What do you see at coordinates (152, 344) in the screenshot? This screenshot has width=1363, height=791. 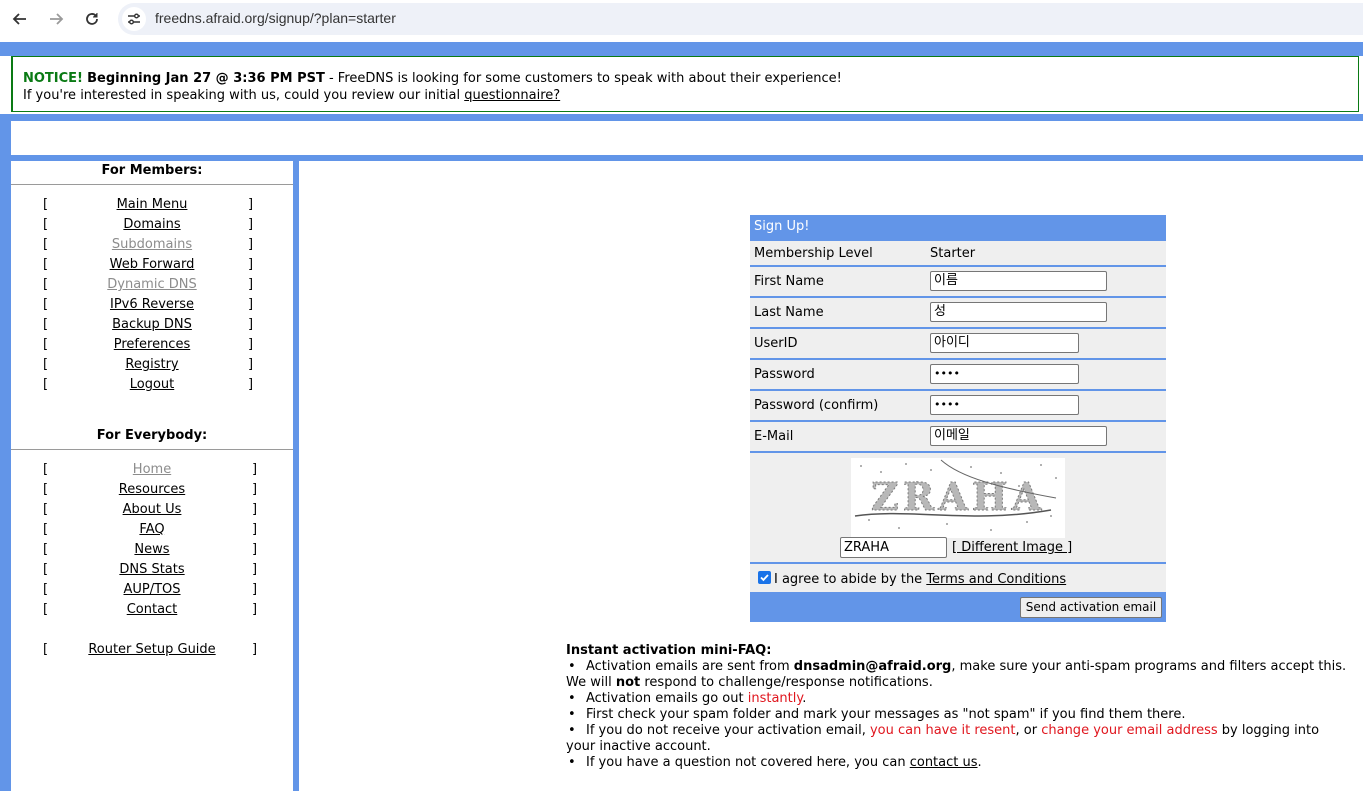 I see `sidebar-link-preferences: Preferences` at bounding box center [152, 344].